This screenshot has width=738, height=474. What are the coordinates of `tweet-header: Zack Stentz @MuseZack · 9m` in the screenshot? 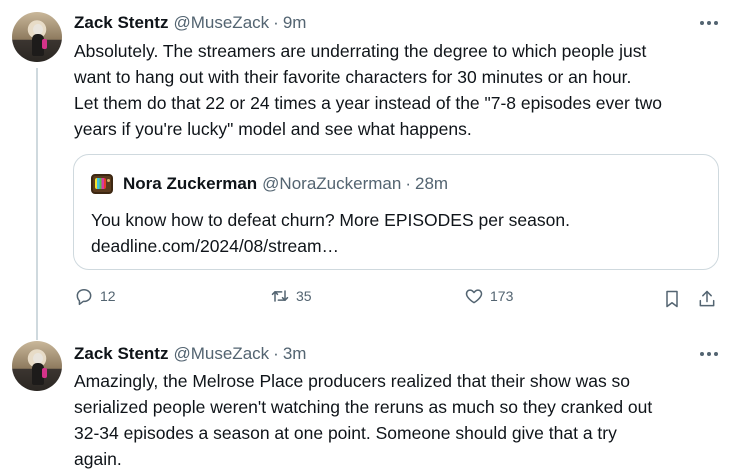 It's located at (190, 23).